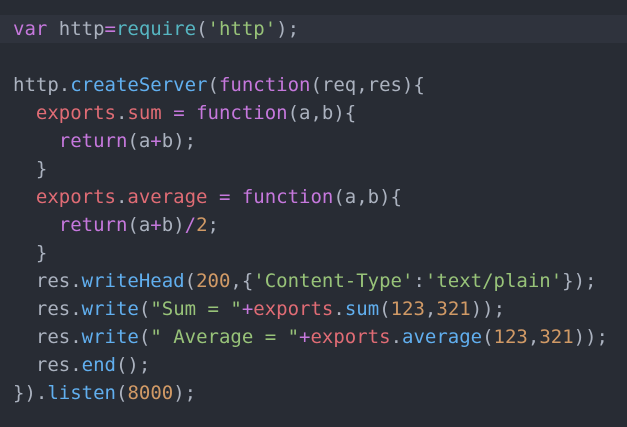 This screenshot has width=627, height=427. Describe the element at coordinates (313, 141) in the screenshot. I see `code-line: return(a+b);` at that location.